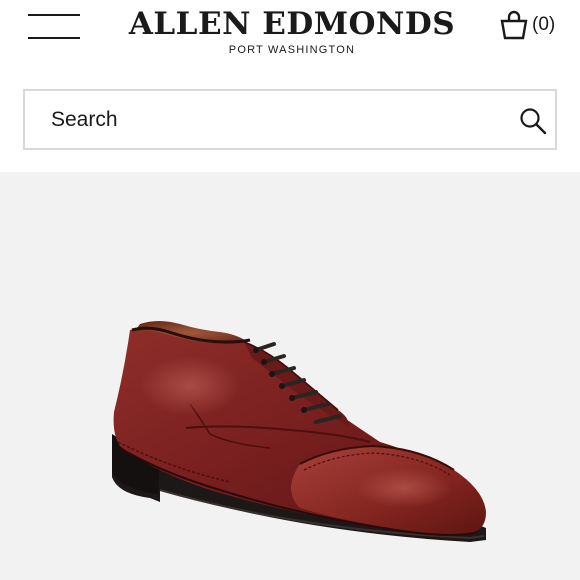 This screenshot has width=580, height=580. I want to click on brand-logo: ALLEN EDMONDS PORT WASHINGTON, so click(292, 31).